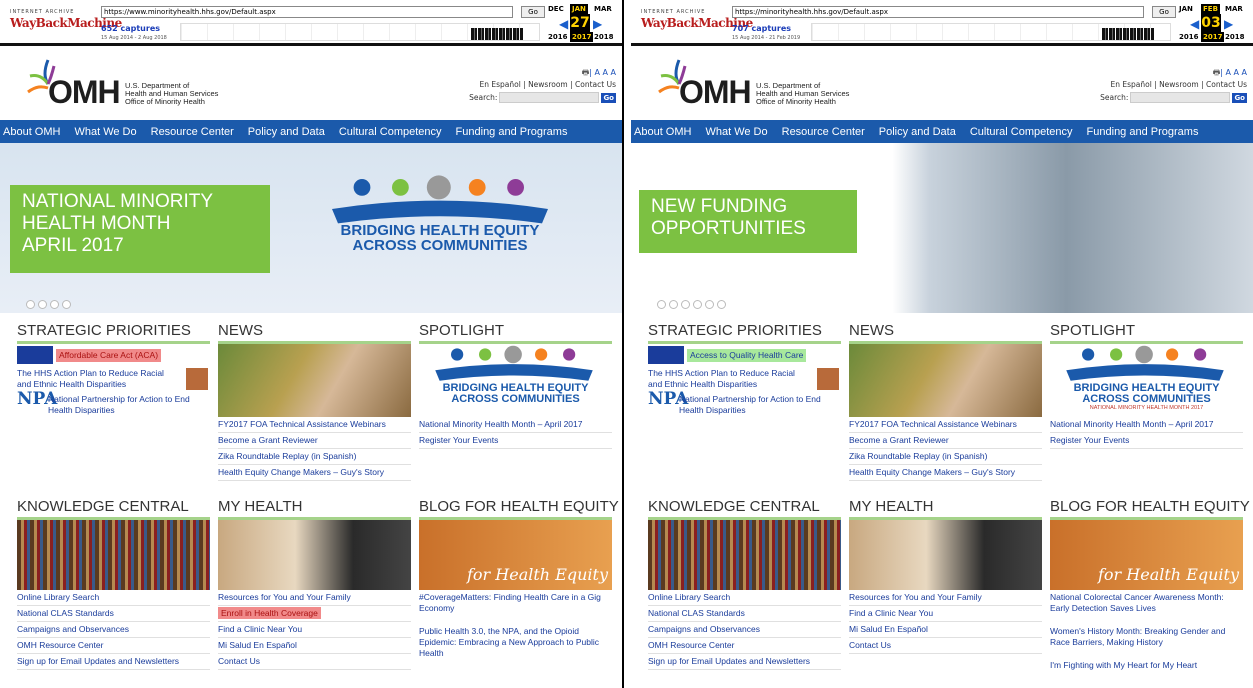 This screenshot has height=688, width=1253. I want to click on priority-row: Affordable Care Act (ACA), so click(113, 355).